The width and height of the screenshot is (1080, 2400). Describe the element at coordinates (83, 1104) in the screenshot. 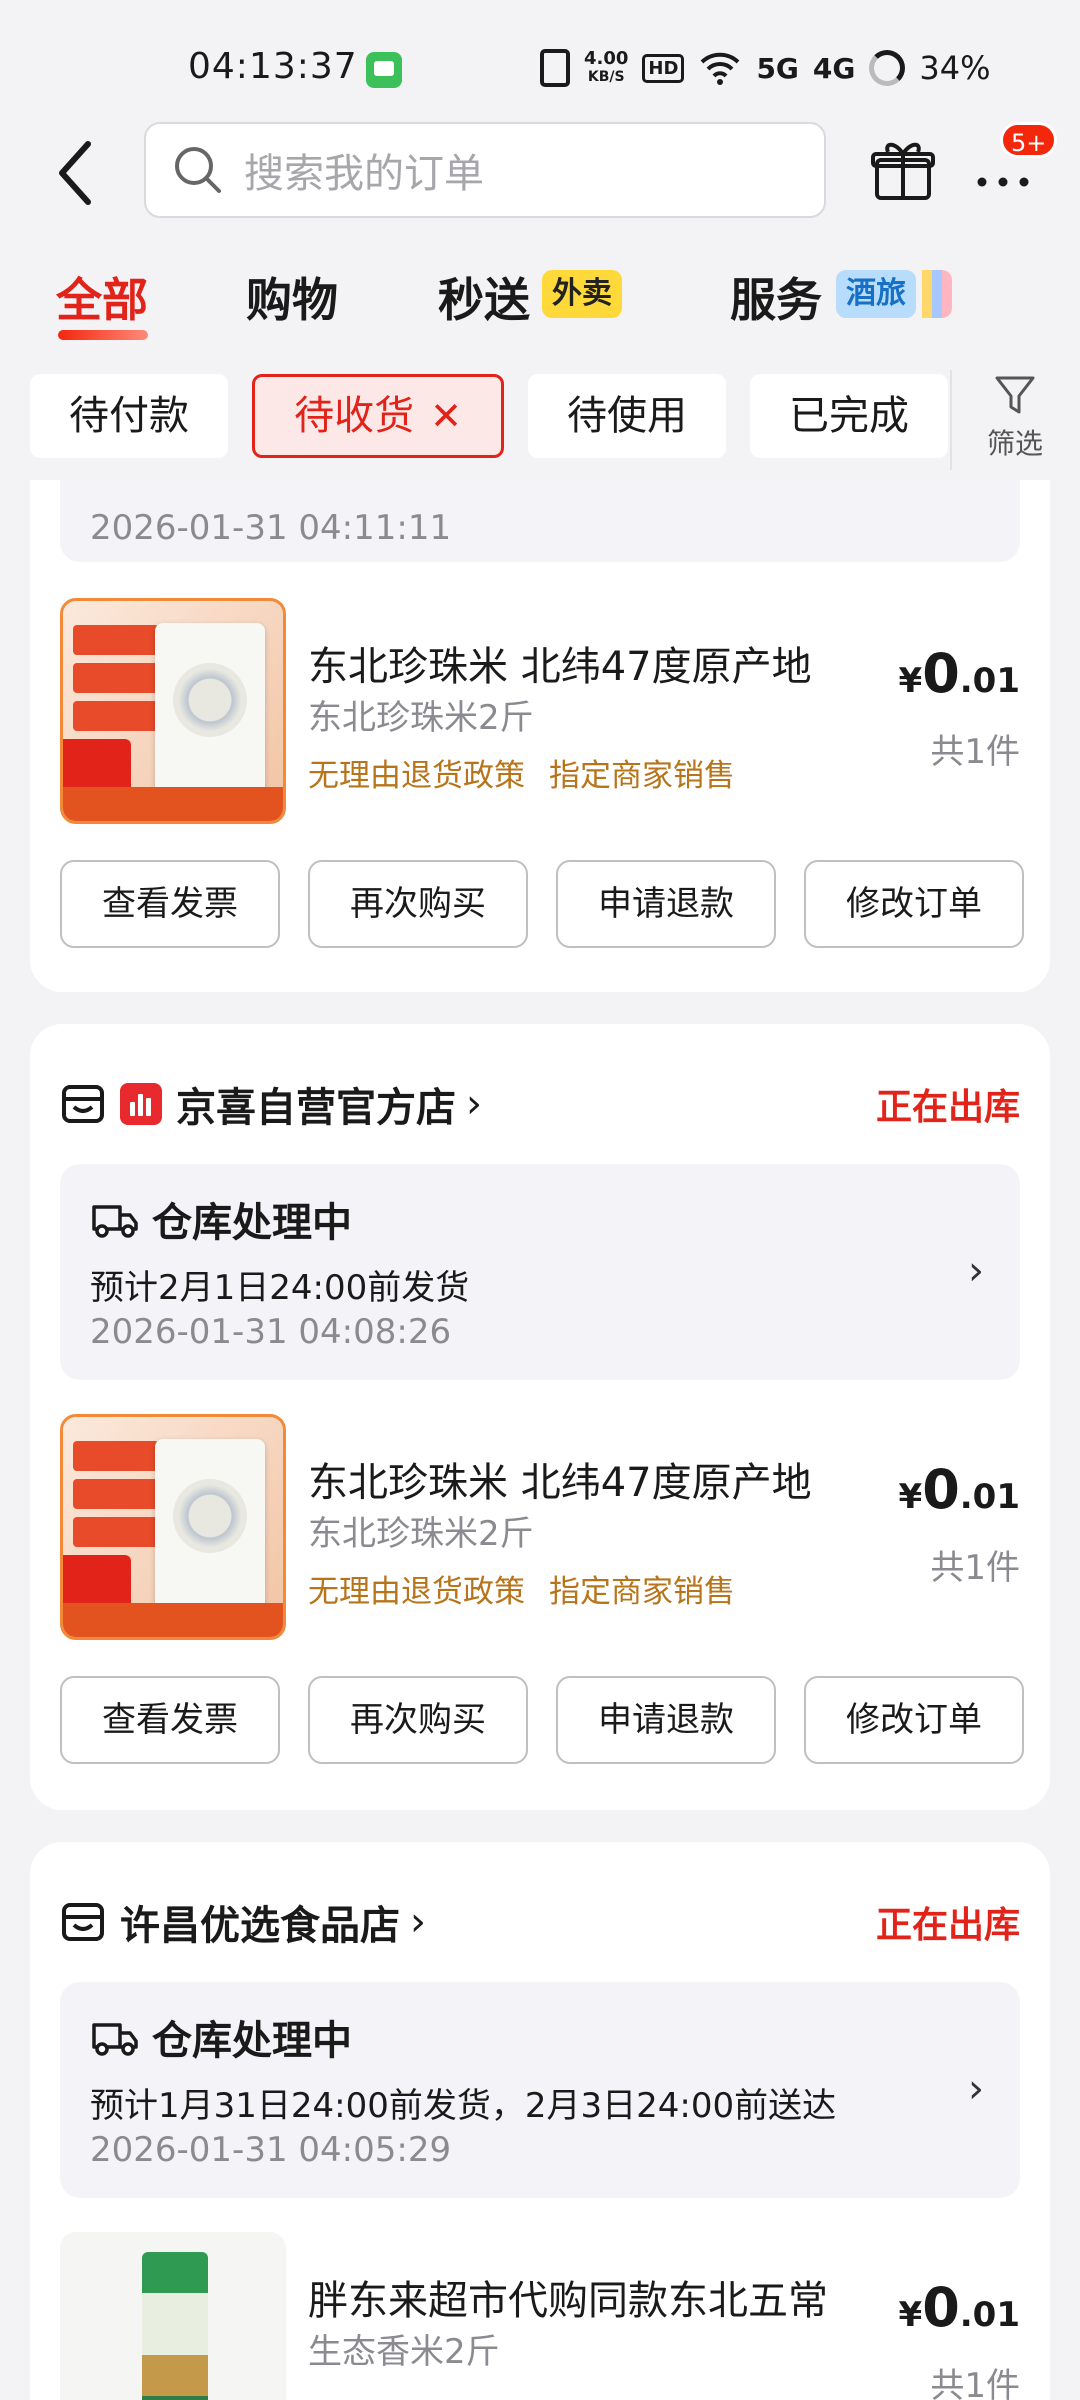

I see `store-icon` at that location.